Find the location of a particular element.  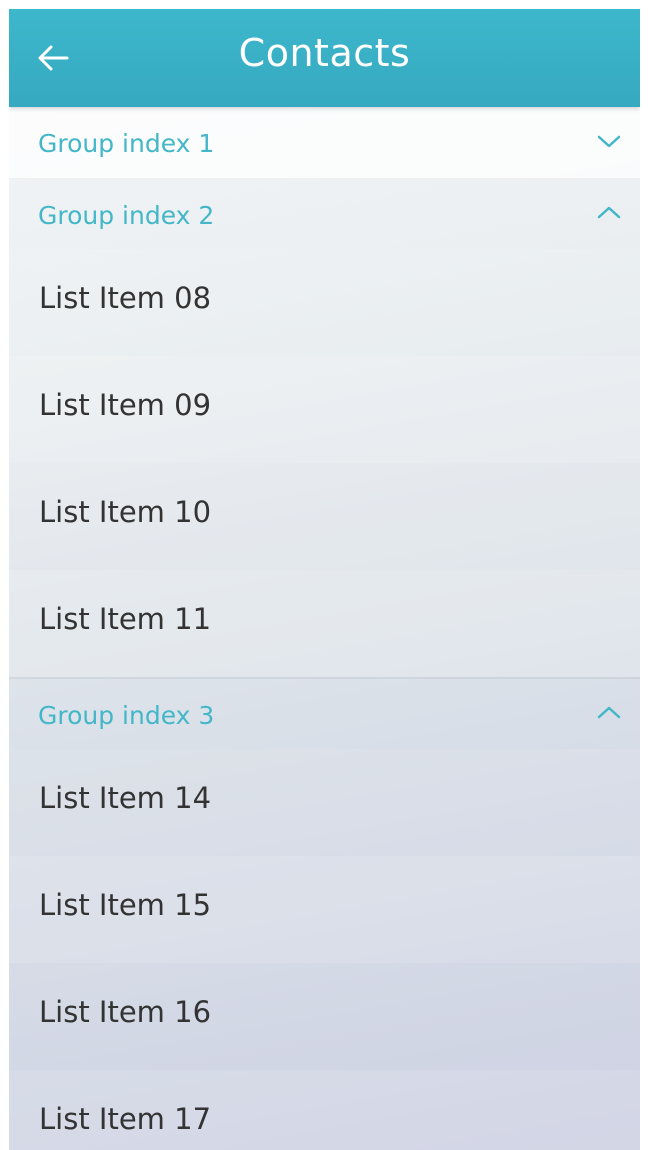

group-label: Group index 2 is located at coordinates (126, 215).